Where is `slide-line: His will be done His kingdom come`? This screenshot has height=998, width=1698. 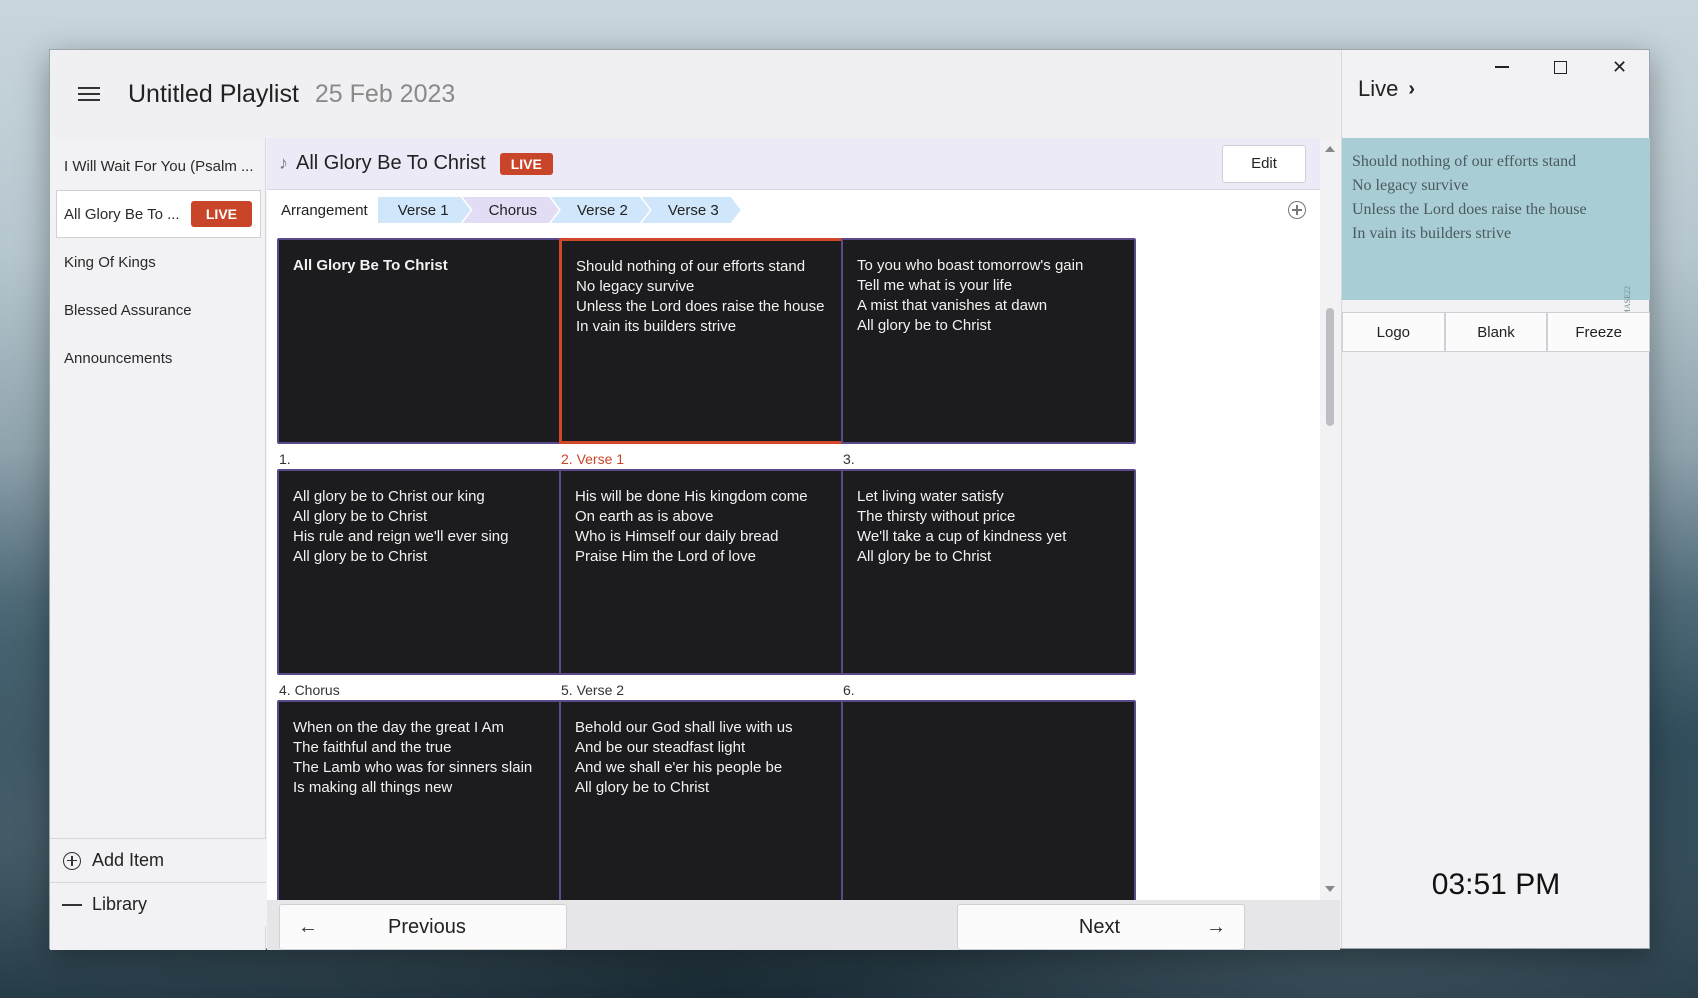 slide-line: His will be done His kingdom come is located at coordinates (691, 496).